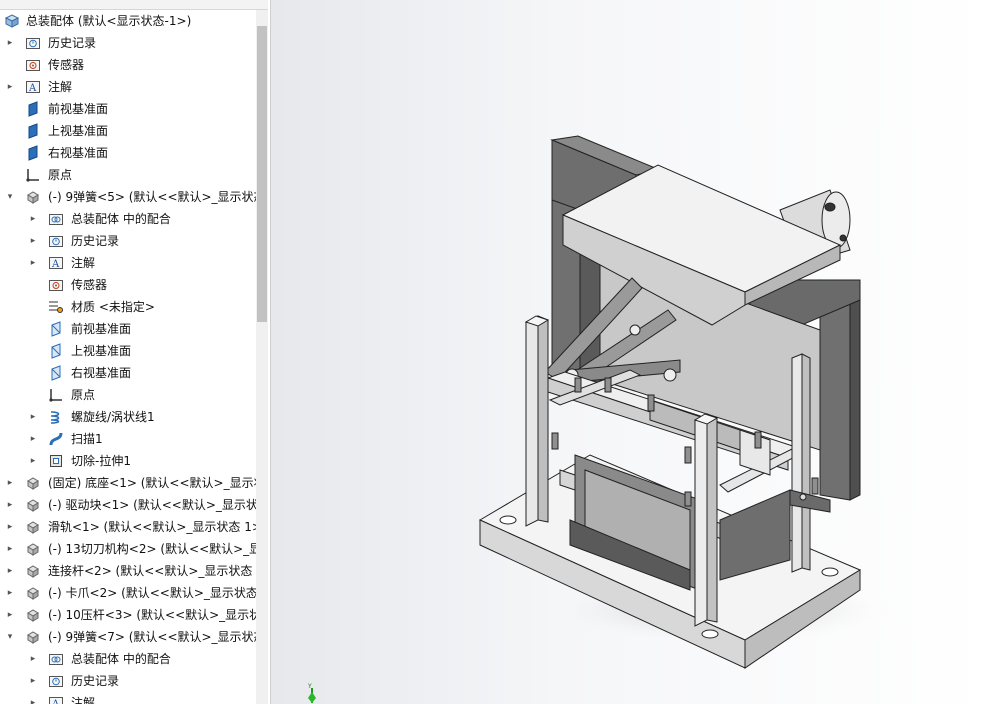 This screenshot has width=988, height=704. What do you see at coordinates (66, 65) in the screenshot?
I see `tree-item-label: 传感器` at bounding box center [66, 65].